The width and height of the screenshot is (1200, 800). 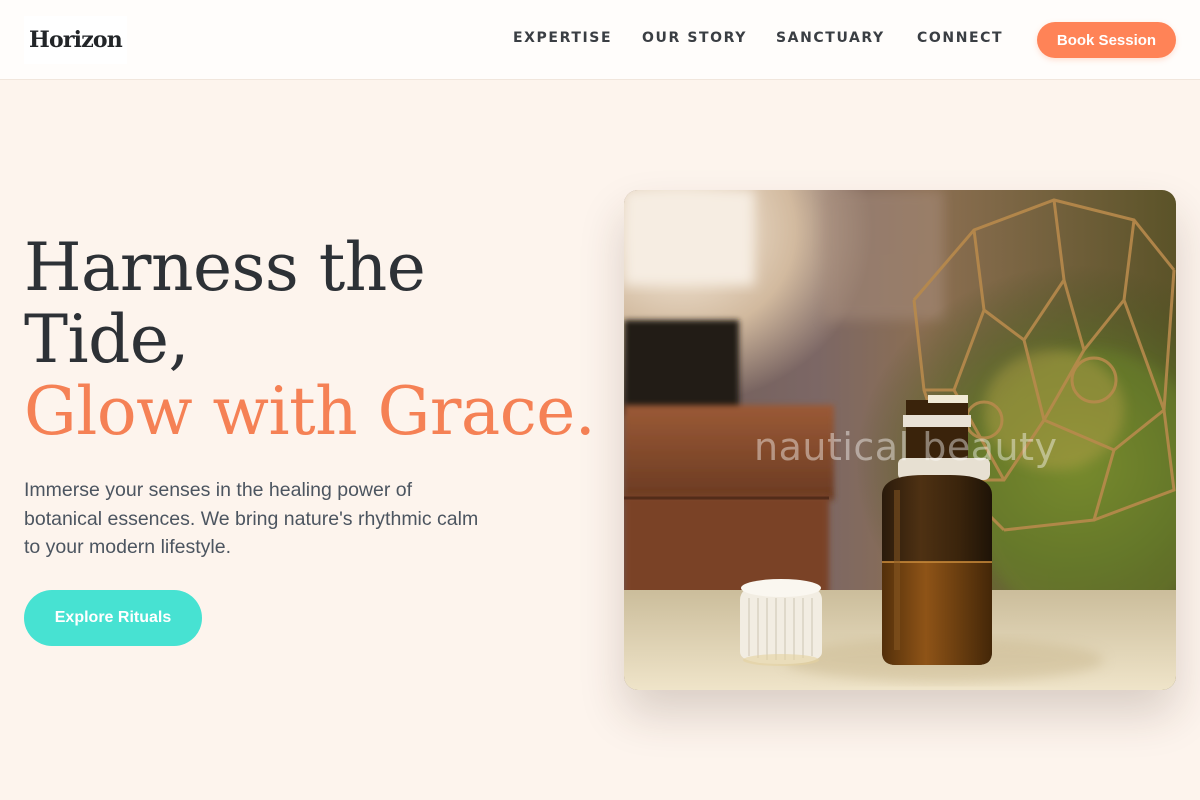 I want to click on hero-title-accent: Glow with Grace., so click(x=310, y=411).